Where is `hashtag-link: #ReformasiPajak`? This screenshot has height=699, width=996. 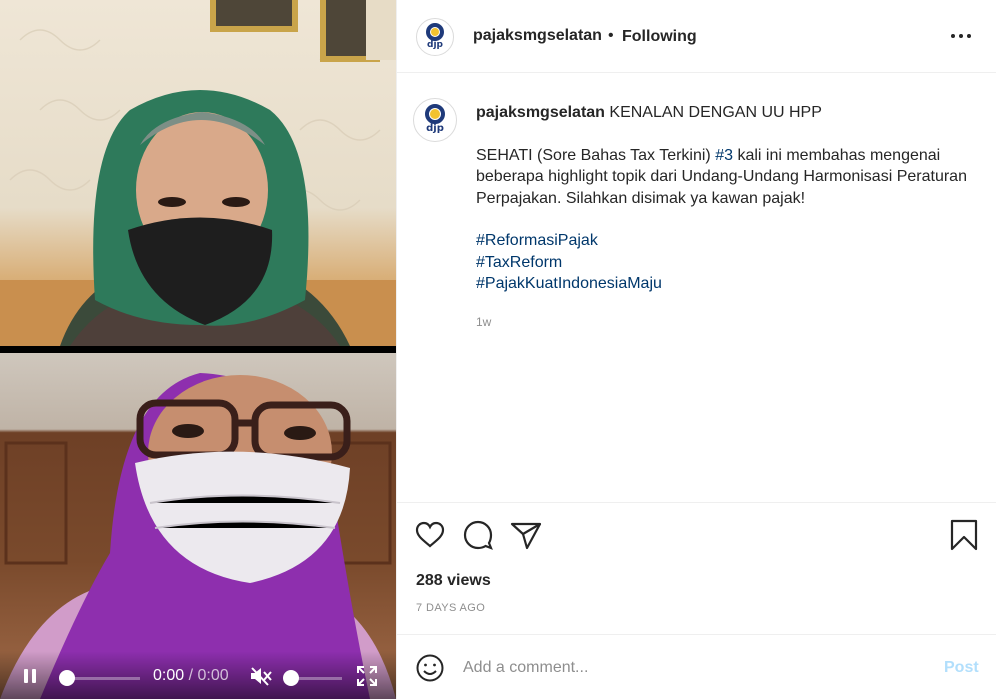
hashtag-link: #ReformasiPajak is located at coordinates (726, 241).